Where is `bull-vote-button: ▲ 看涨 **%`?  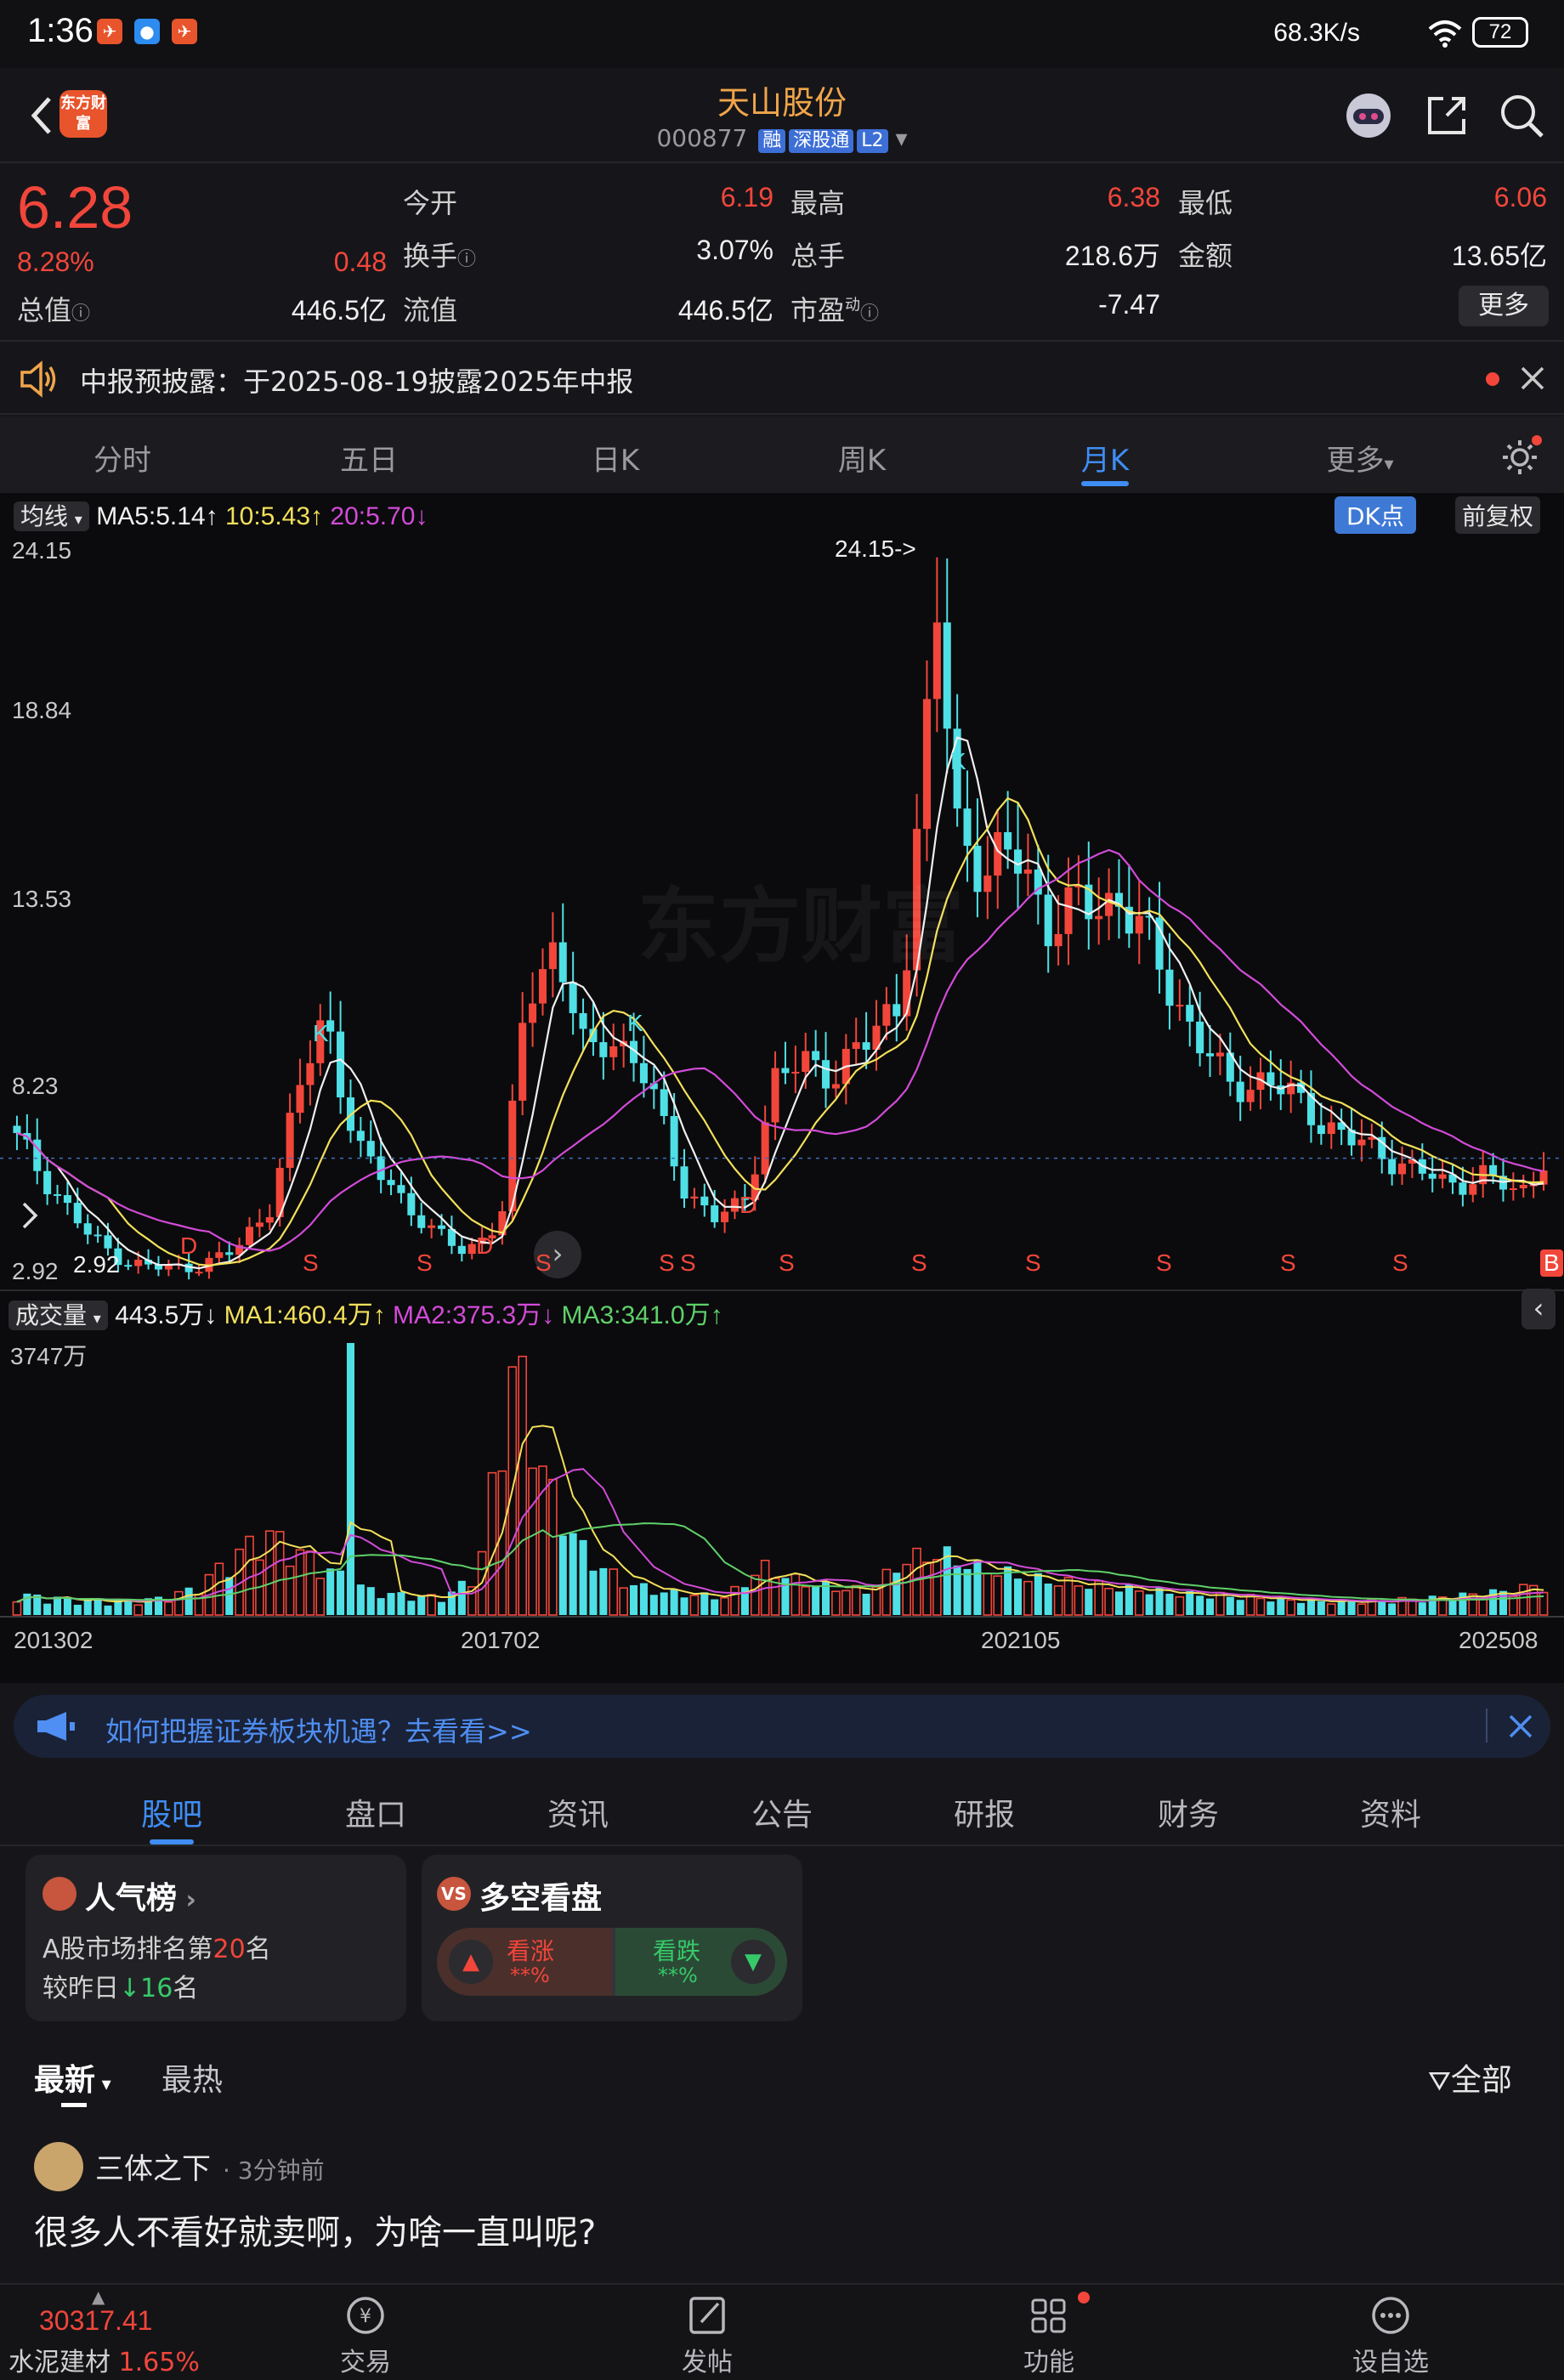
bull-vote-button: ▲ 看涨 **% is located at coordinates (524, 1962).